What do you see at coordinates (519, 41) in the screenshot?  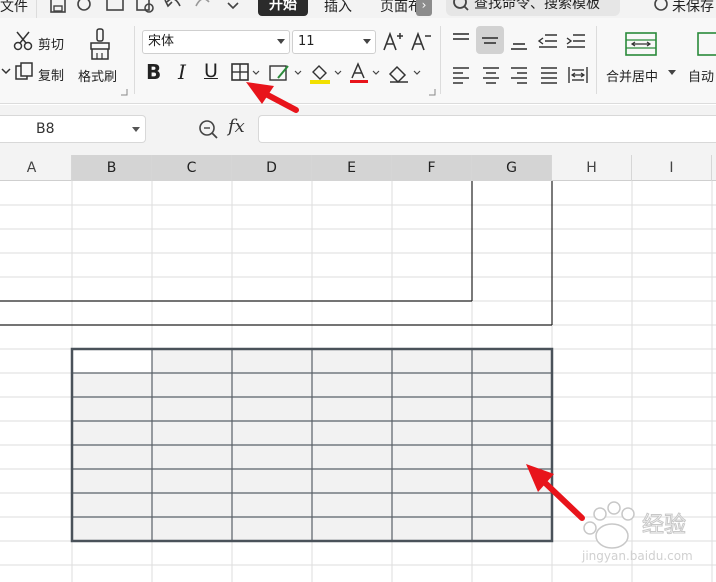 I see `align-bottom-icon` at bounding box center [519, 41].